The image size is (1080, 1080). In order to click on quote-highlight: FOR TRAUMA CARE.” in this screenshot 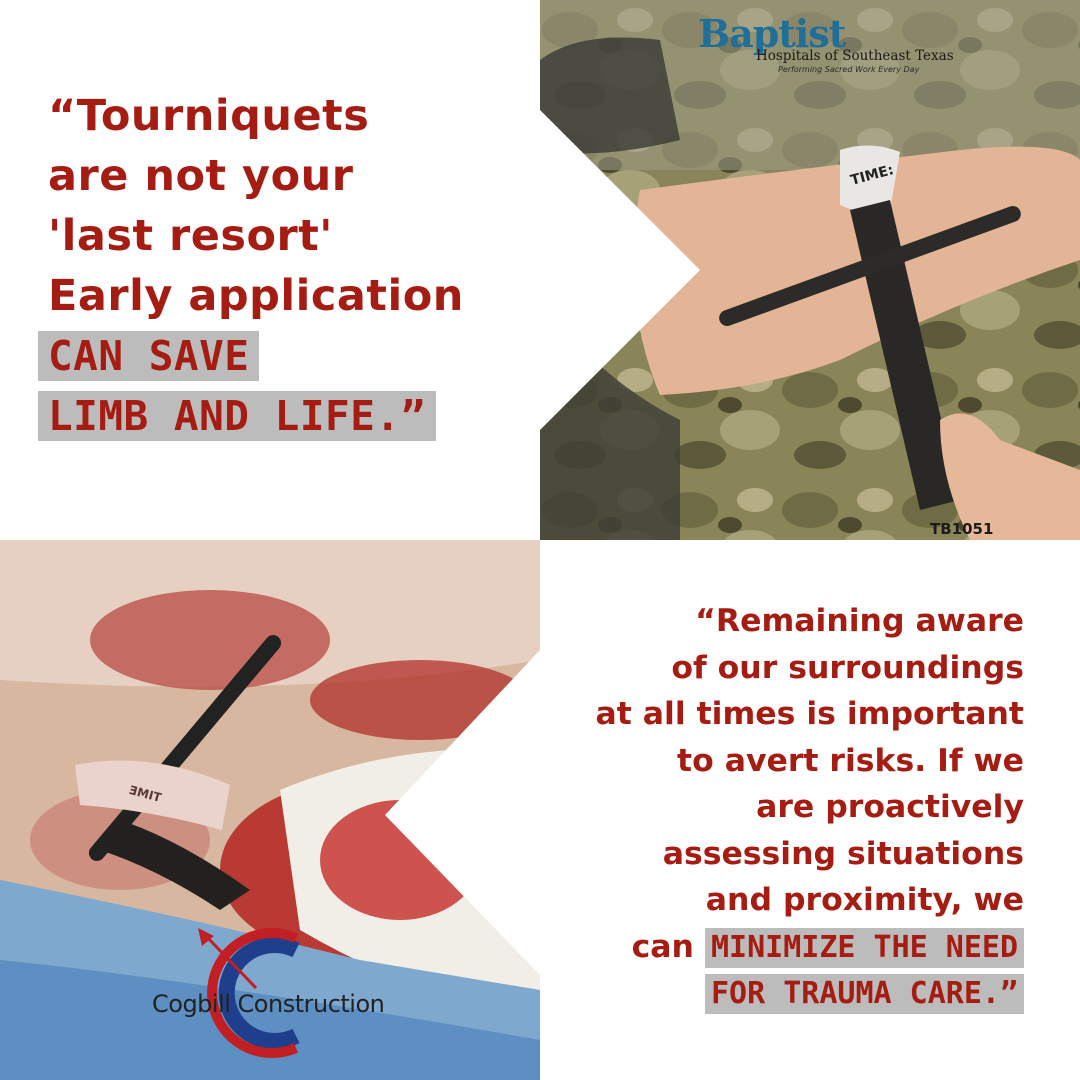, I will do `click(864, 994)`.